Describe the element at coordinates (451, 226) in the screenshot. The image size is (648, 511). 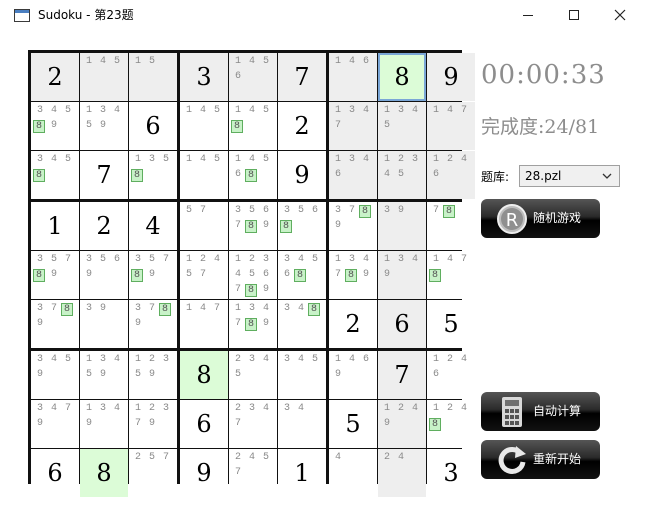
I see `sudoku-cell: 78` at that location.